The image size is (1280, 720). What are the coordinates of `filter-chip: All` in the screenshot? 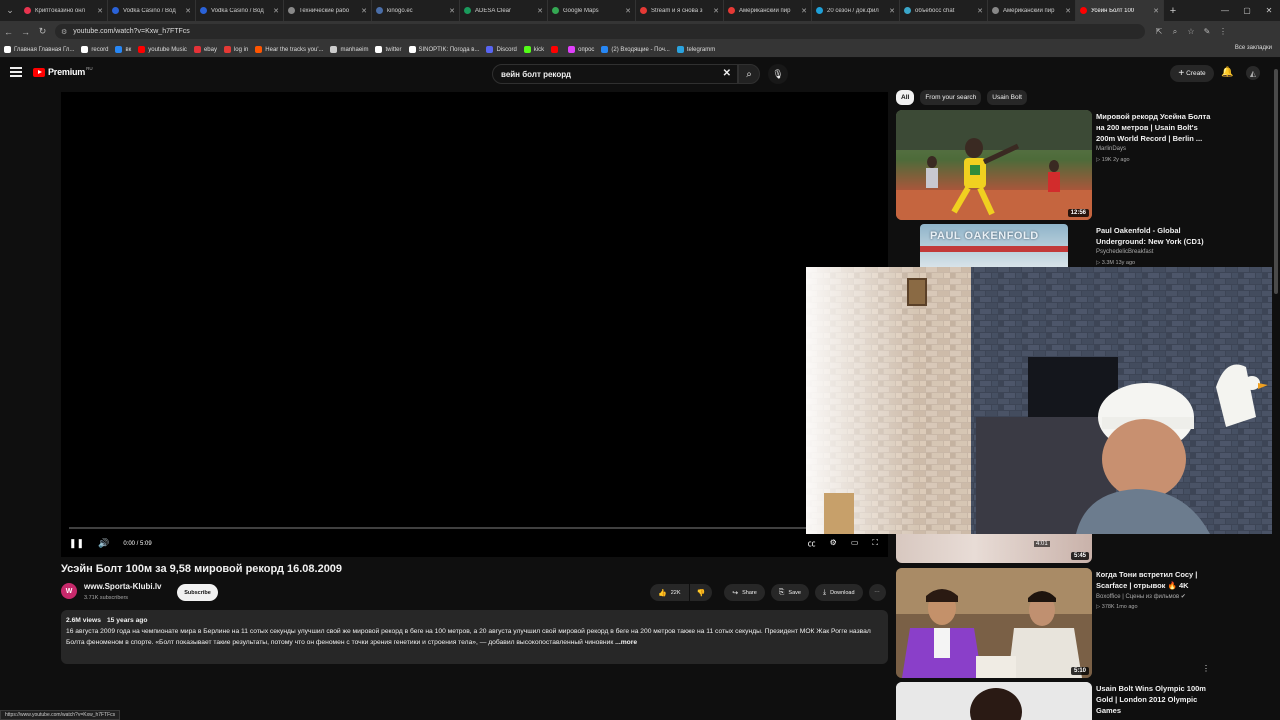 It's located at (905, 97).